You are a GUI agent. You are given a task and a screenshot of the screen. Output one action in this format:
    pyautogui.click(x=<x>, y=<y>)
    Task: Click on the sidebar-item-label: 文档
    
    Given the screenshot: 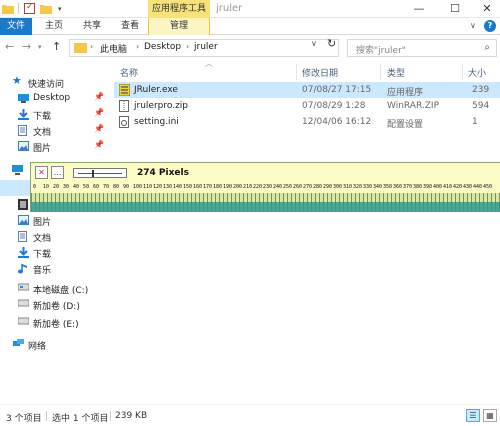 What is the action you would take?
    pyautogui.click(x=42, y=239)
    